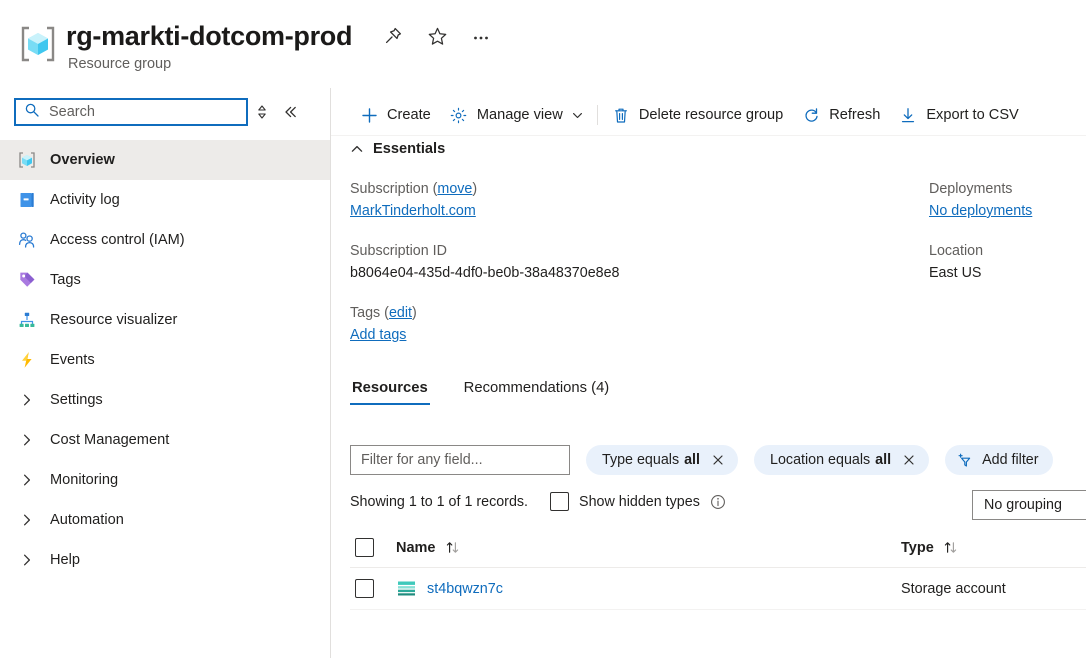  I want to click on filter-pill-type: Type equals all, so click(662, 460).